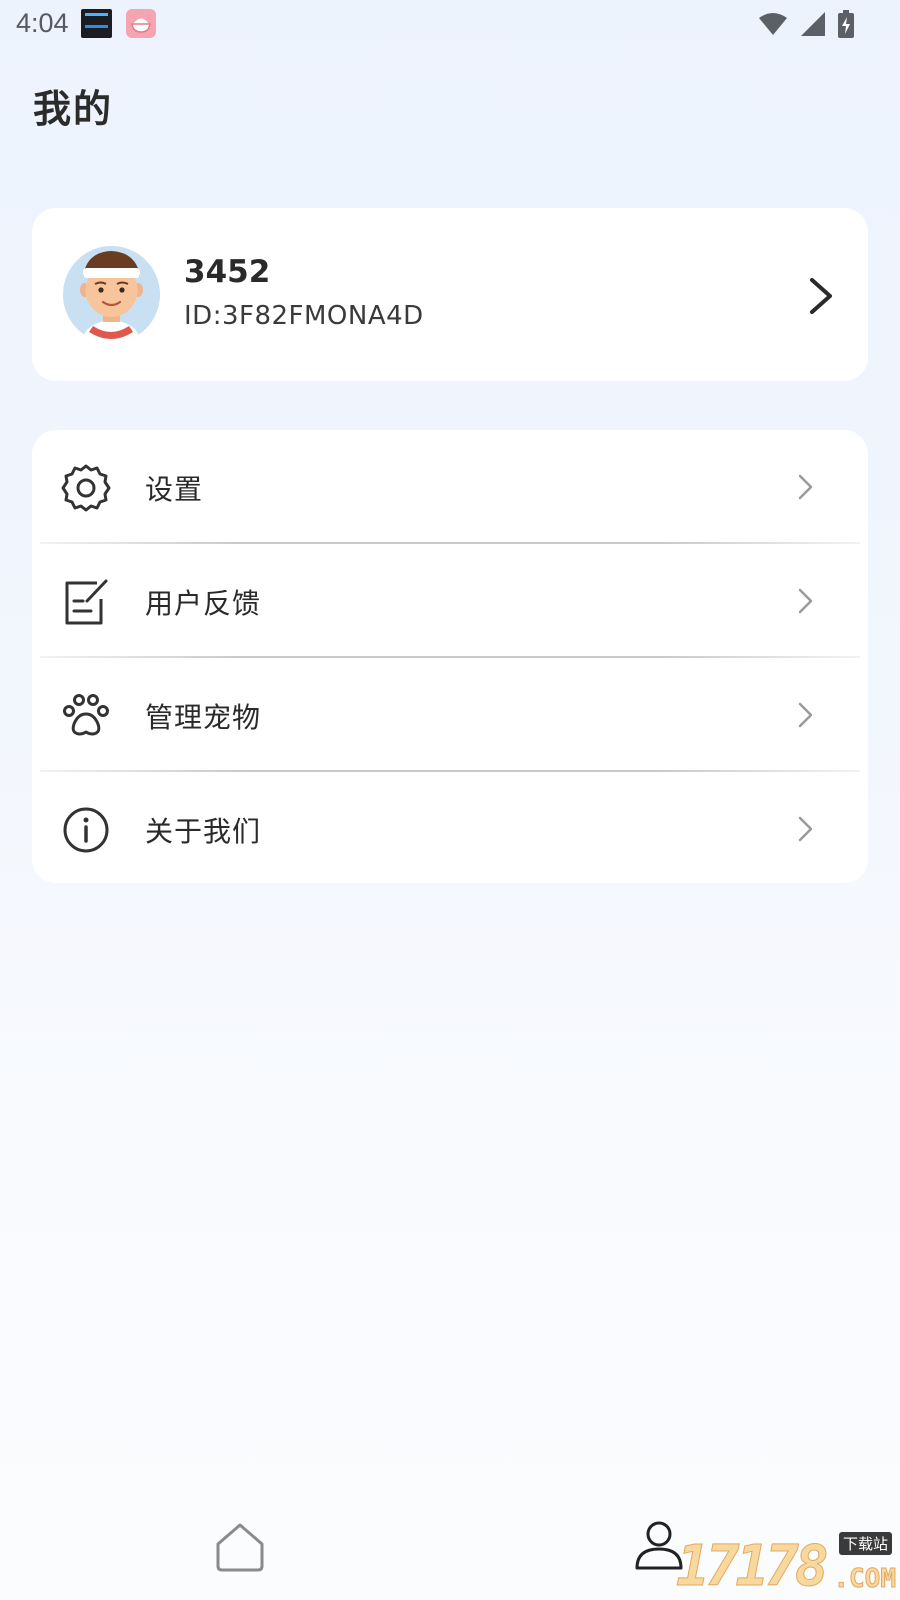  Describe the element at coordinates (86, 715) in the screenshot. I see `paw-icon` at that location.